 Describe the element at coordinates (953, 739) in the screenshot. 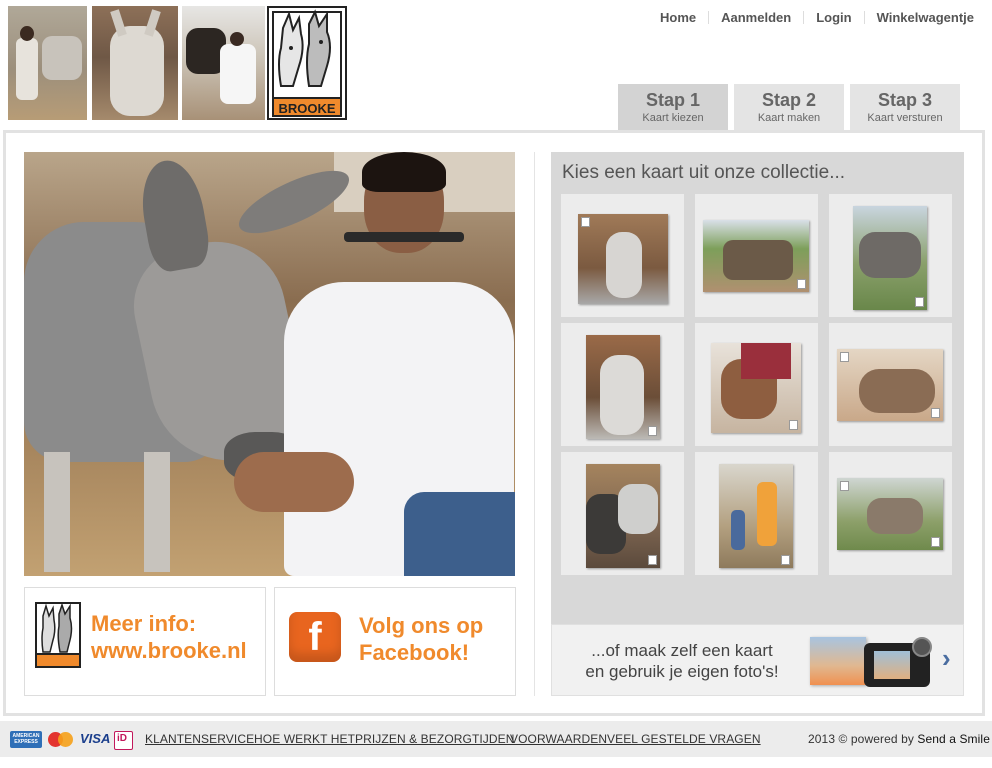

I see `send-a-smile-link: Send a Smile` at that location.